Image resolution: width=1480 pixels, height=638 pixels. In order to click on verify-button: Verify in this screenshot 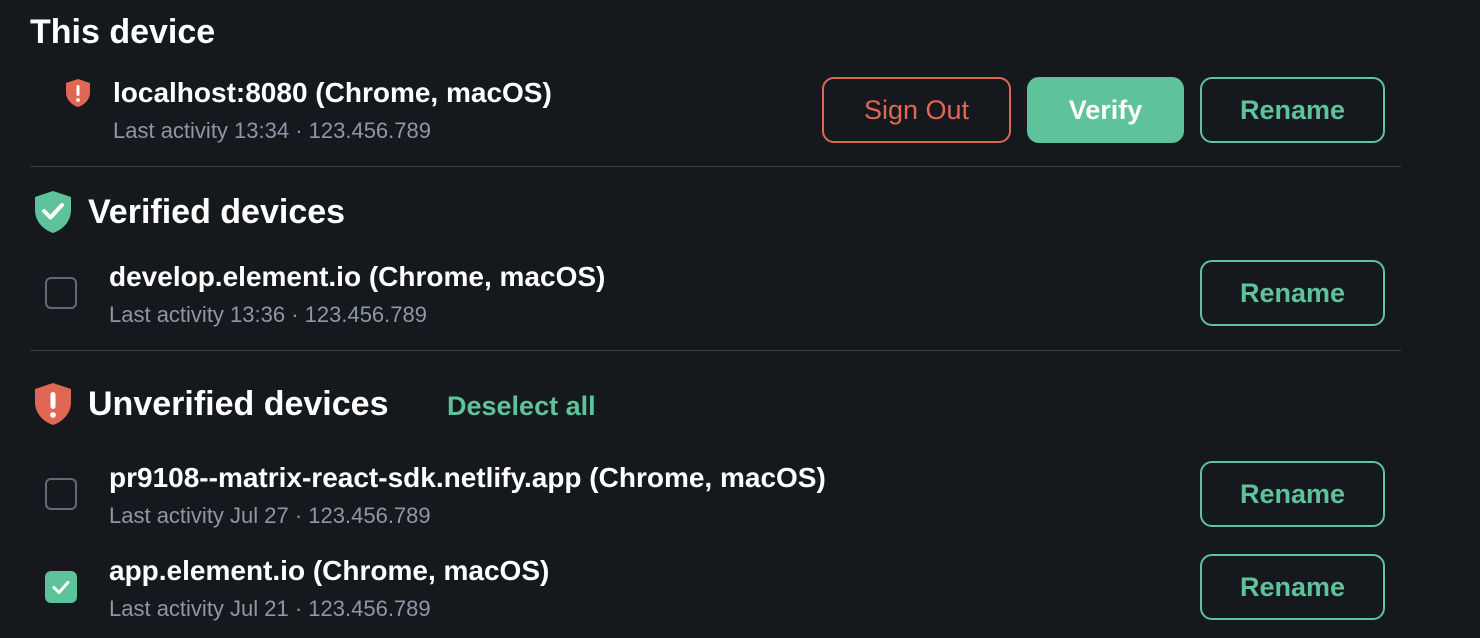, I will do `click(1105, 110)`.